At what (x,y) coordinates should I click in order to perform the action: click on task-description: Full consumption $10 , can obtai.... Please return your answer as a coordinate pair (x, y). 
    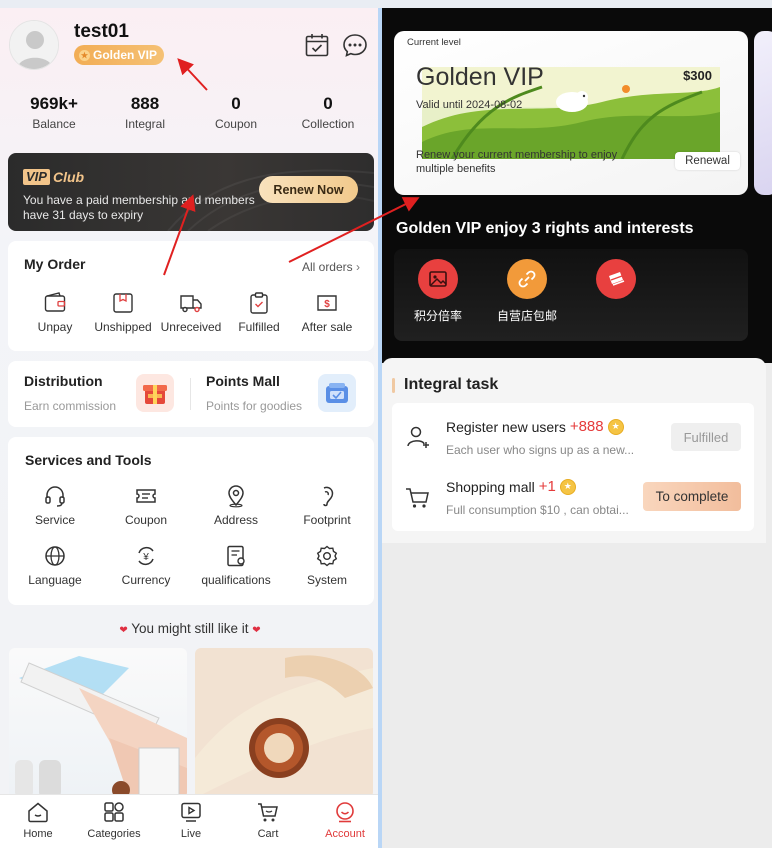
    Looking at the image, I should click on (537, 510).